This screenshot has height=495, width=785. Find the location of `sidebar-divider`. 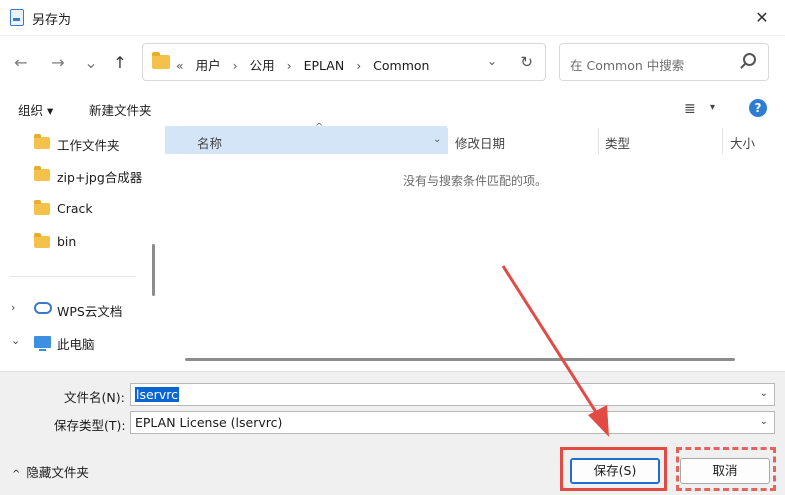

sidebar-divider is located at coordinates (73, 276).